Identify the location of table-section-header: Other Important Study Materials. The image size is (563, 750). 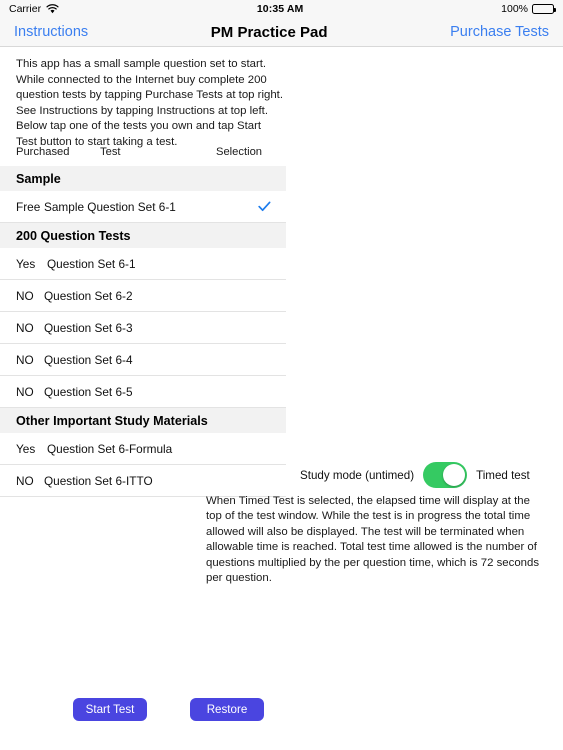
(143, 420).